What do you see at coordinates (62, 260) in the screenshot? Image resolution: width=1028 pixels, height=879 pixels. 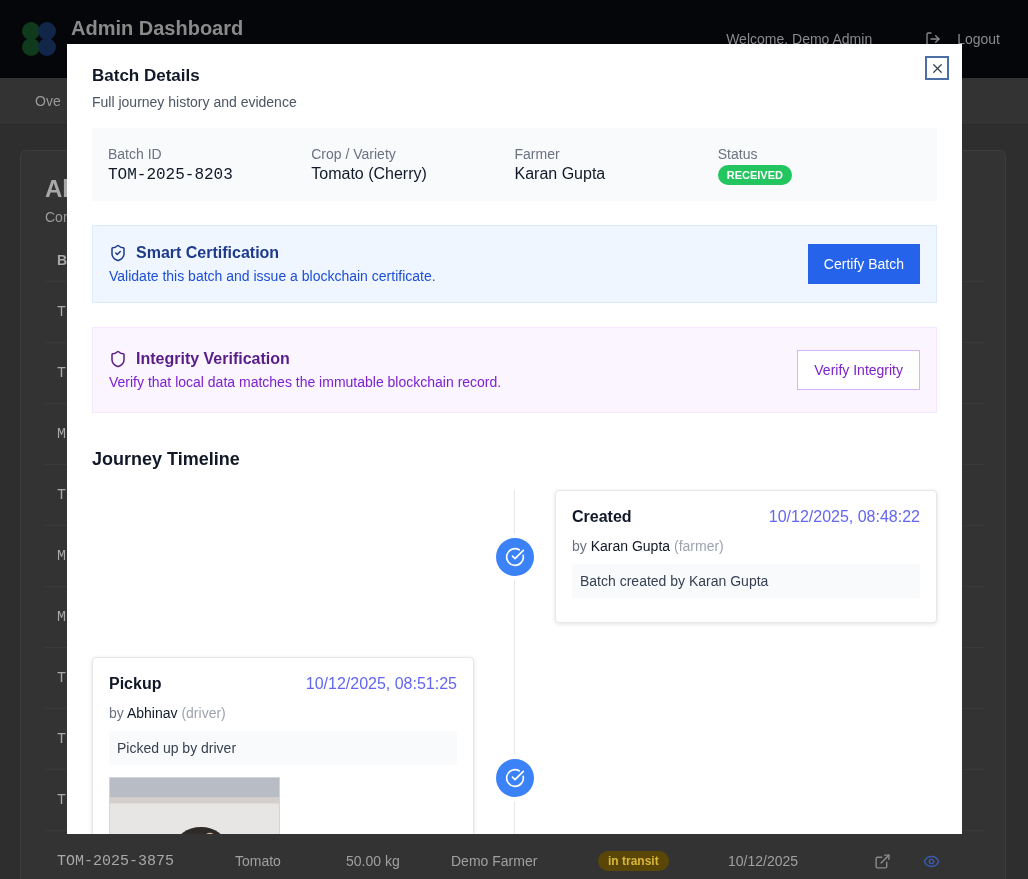 I see `column-header: B` at bounding box center [62, 260].